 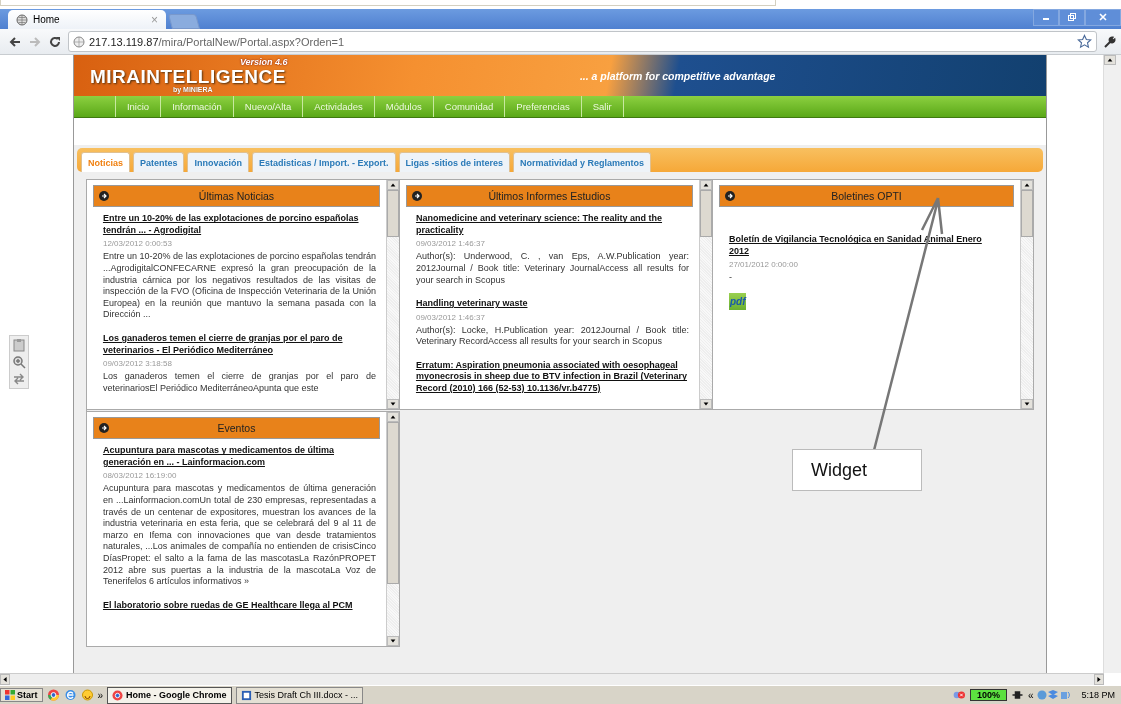 I want to click on close-icon: ×, so click(x=154, y=19).